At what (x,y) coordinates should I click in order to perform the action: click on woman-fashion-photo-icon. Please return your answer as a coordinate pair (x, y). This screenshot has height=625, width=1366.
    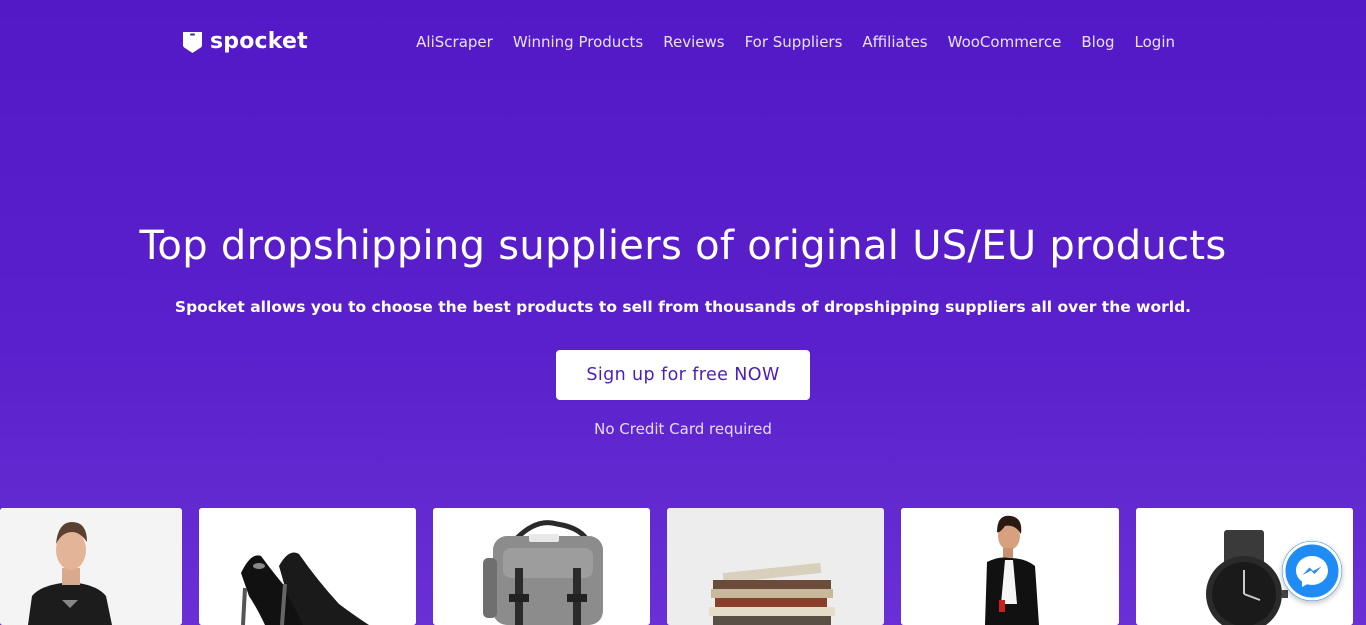
    Looking at the image, I should click on (1010, 566).